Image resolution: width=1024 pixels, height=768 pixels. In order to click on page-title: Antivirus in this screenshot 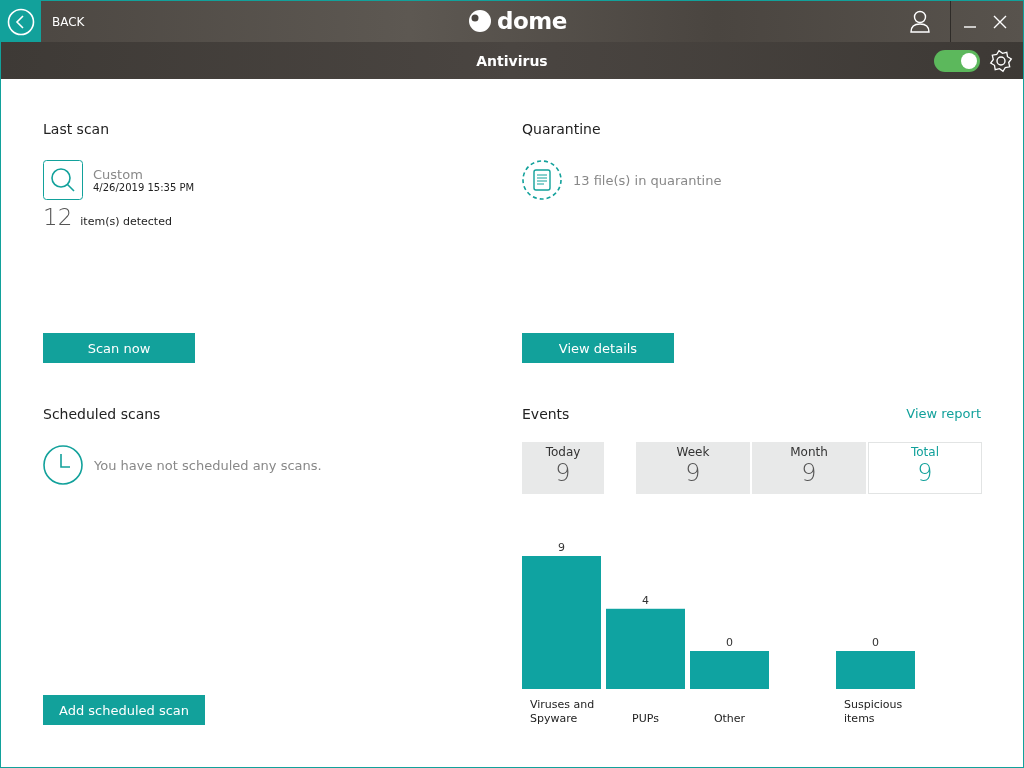, I will do `click(512, 60)`.